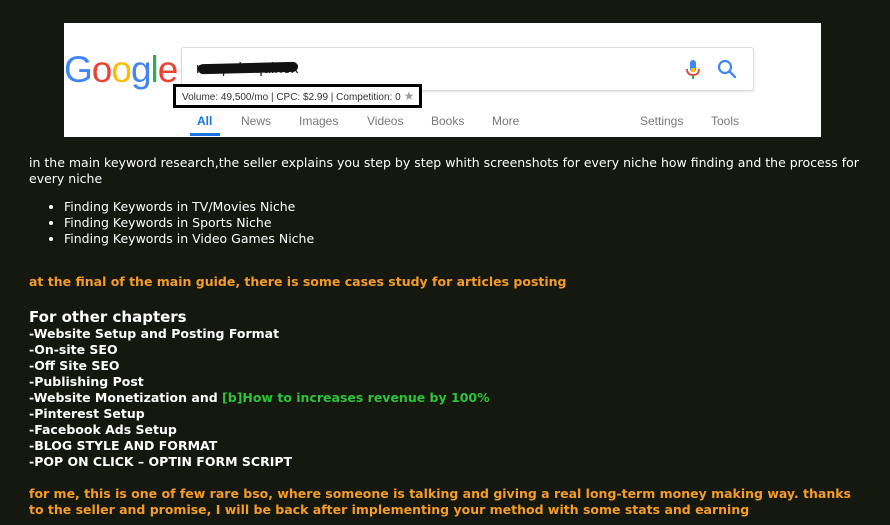 The width and height of the screenshot is (890, 525). I want to click on active-tab-underline, so click(205, 134).